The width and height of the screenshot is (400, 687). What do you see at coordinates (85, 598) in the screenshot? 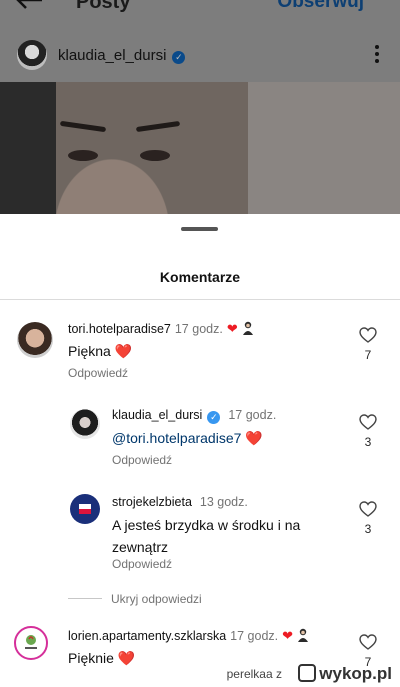
I see `hide-replies-line` at bounding box center [85, 598].